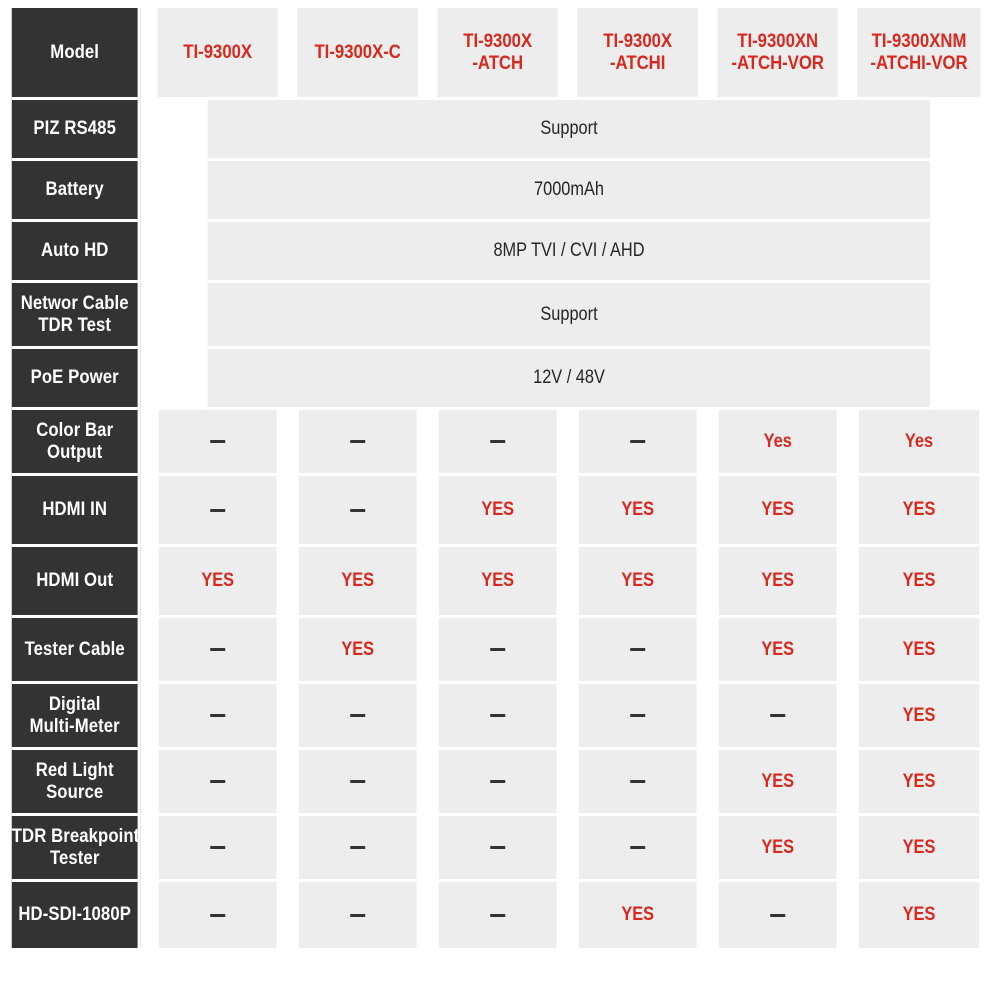 This screenshot has height=1000, width=1000. I want to click on column-header-6: TI-9300XNM -ATCHI-VOR, so click(919, 54).